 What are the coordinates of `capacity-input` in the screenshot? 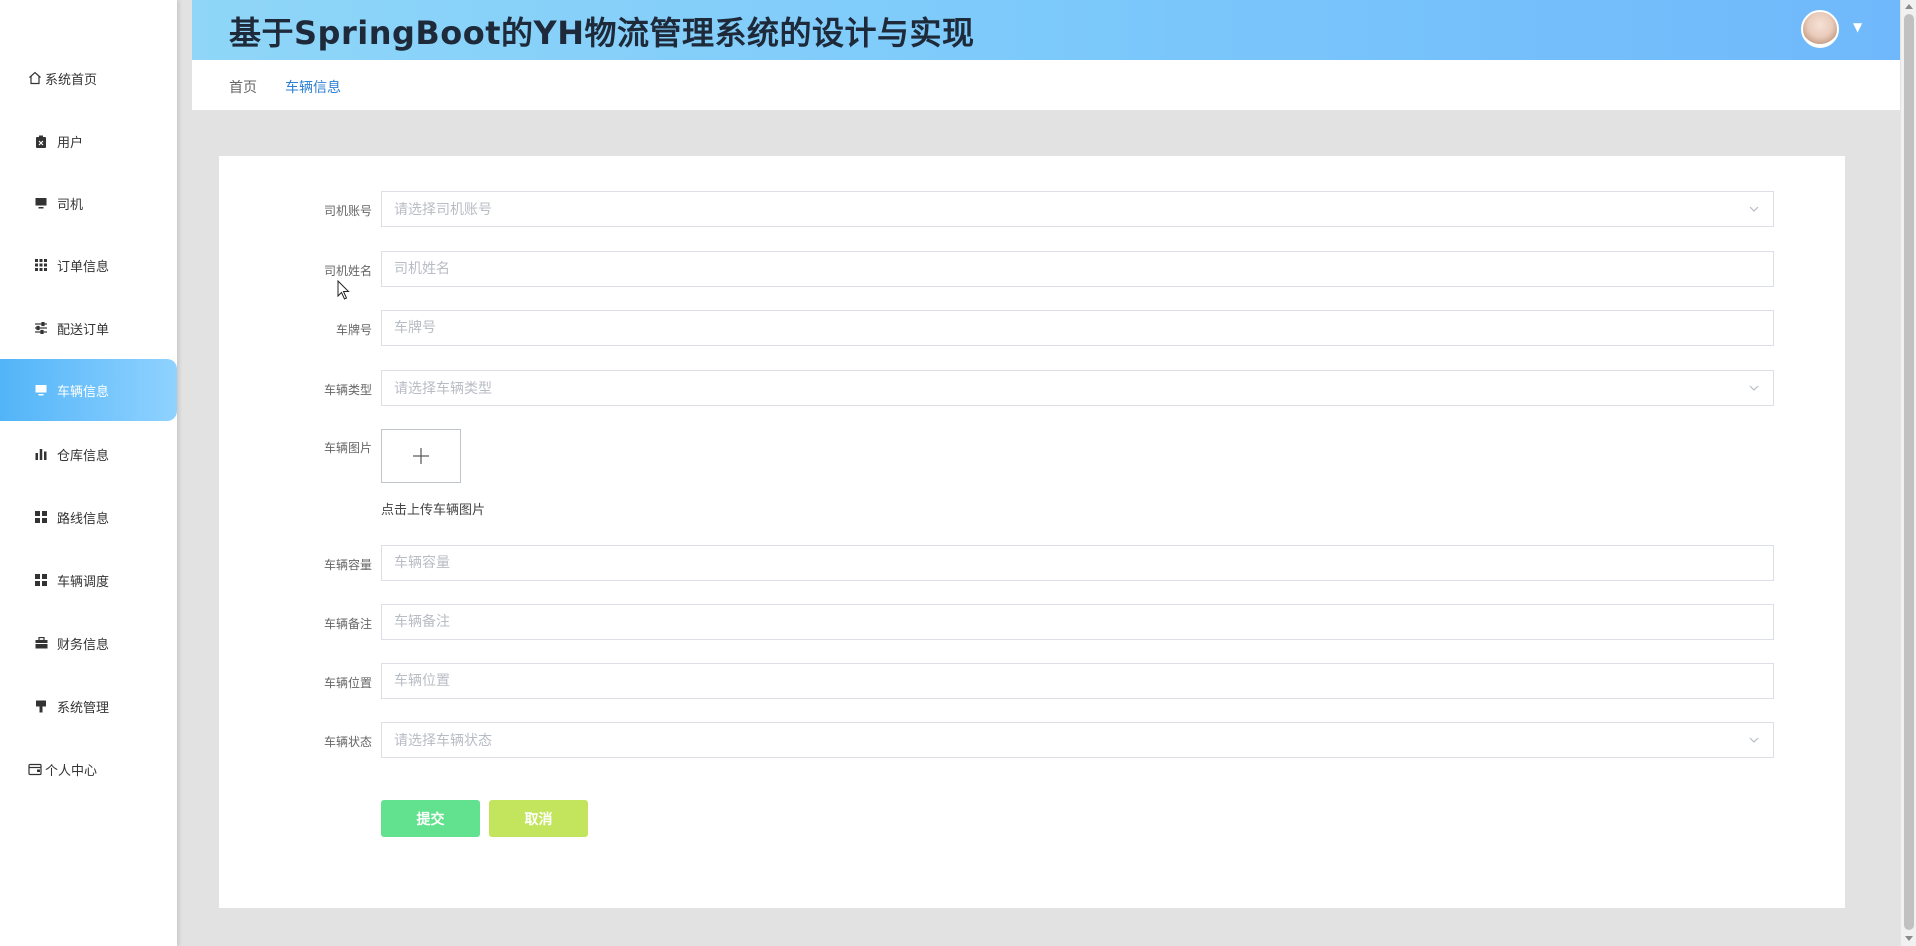 It's located at (1077, 563).